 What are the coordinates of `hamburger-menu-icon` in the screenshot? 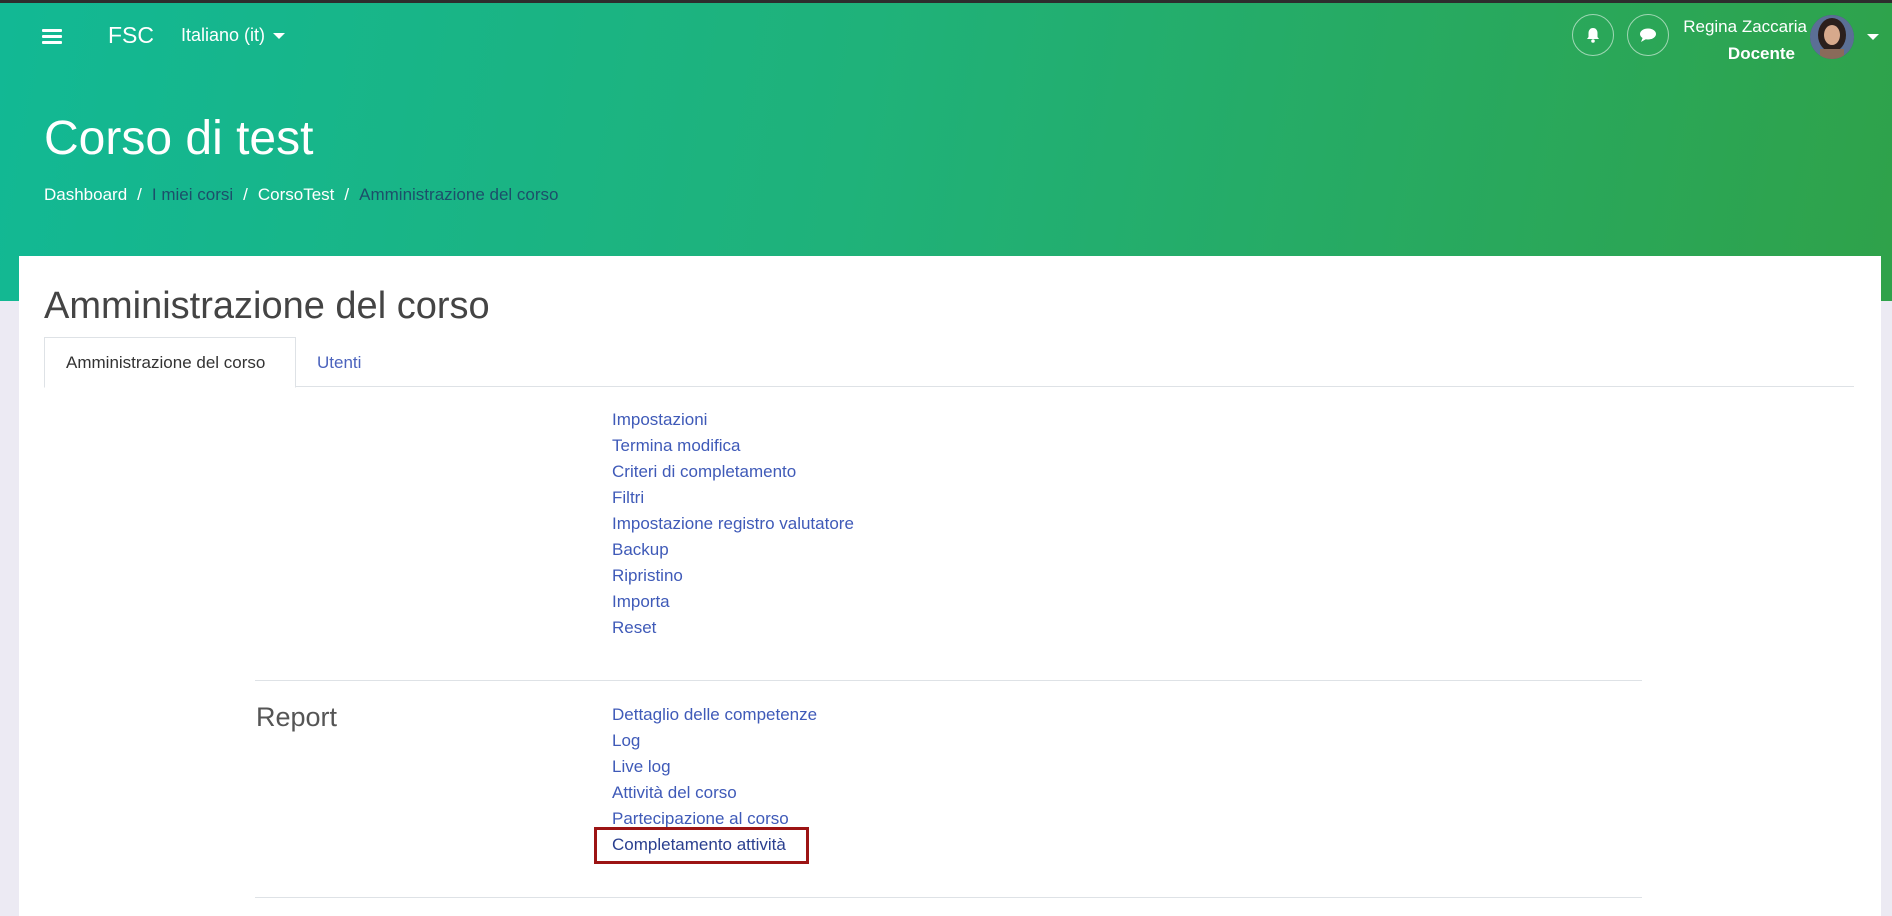 It's located at (52, 37).